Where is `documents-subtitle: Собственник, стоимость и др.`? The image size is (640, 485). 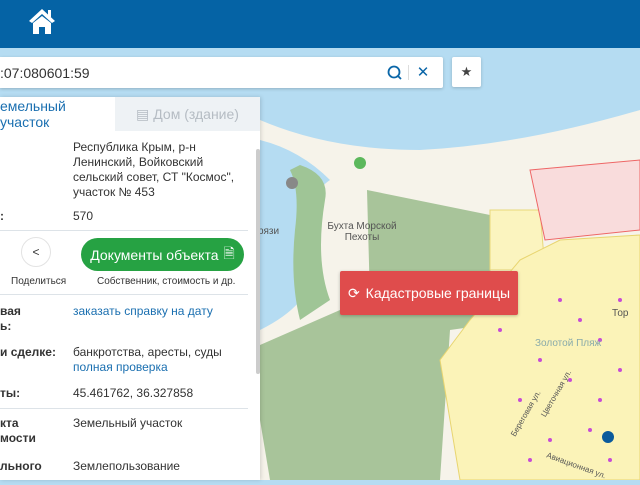
documents-subtitle: Собственник, стоимость и др. is located at coordinates (166, 281).